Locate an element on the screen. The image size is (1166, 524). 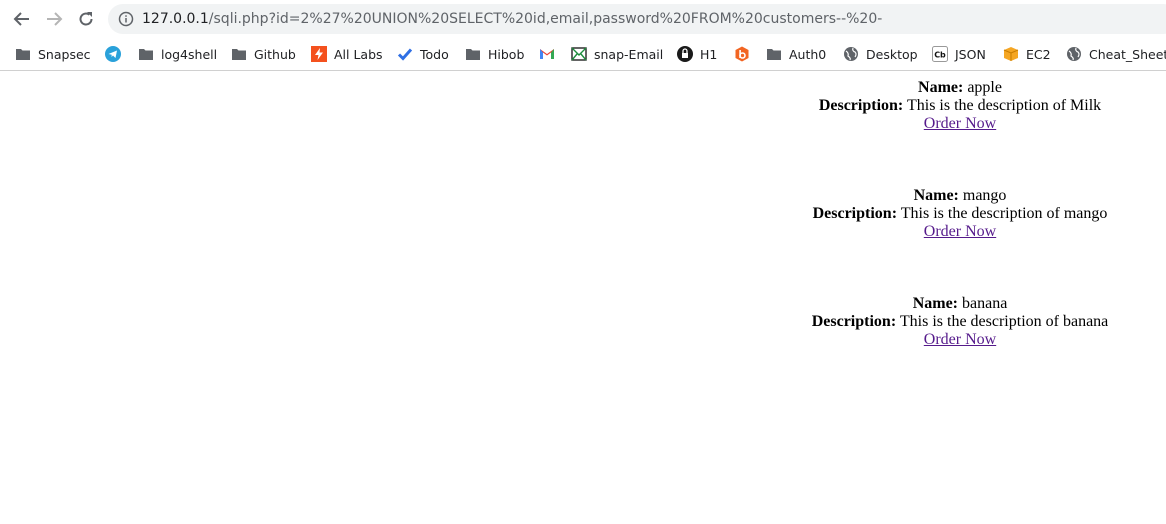
bookmark-auth0: Auth0 is located at coordinates (796, 54).